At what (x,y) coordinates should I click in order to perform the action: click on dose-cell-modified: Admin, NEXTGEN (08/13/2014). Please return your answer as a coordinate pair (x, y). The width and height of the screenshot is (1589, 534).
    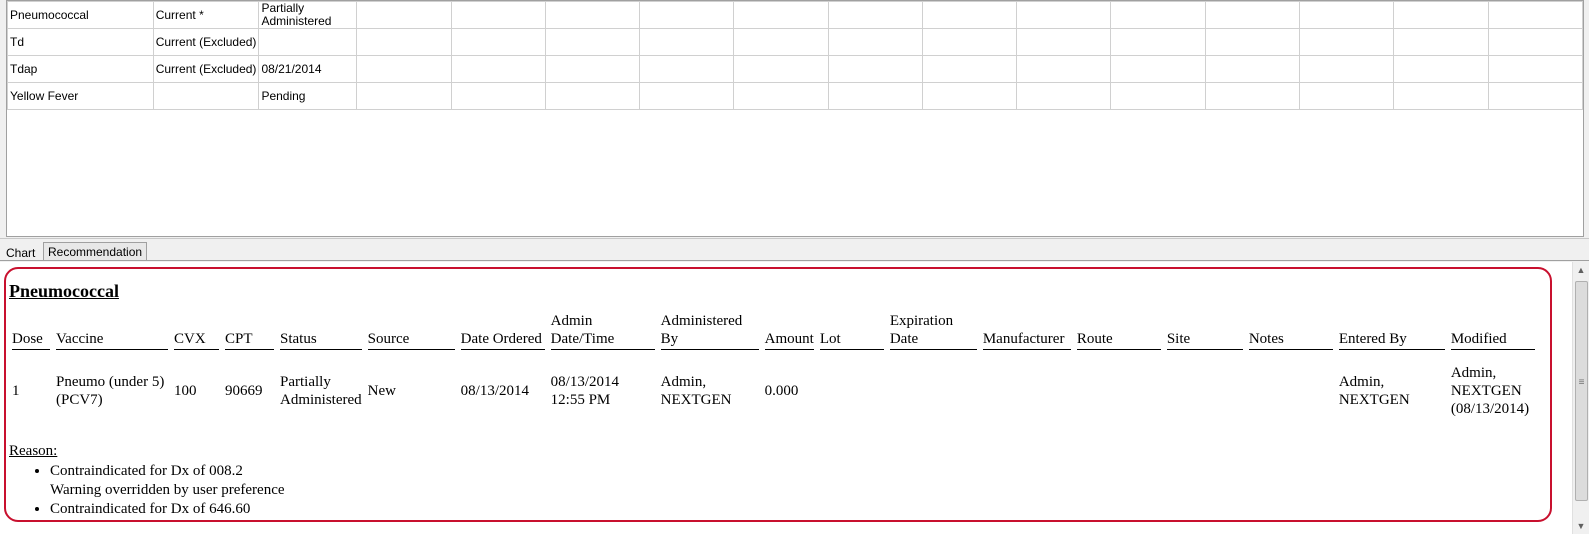
    Looking at the image, I should click on (1490, 391).